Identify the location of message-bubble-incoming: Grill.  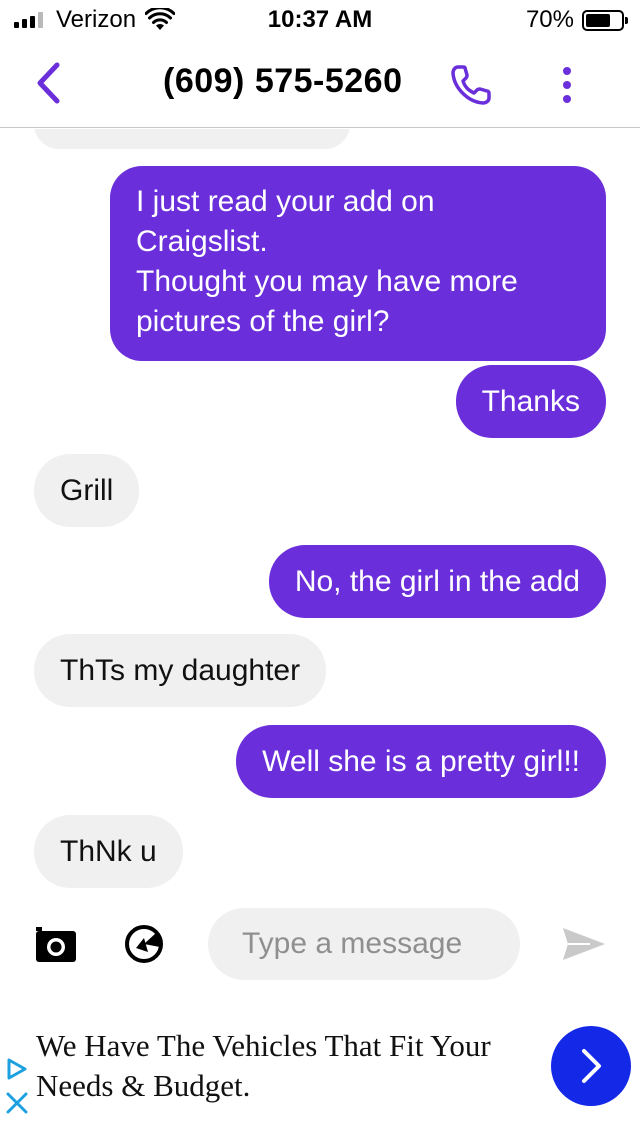
(87, 490).